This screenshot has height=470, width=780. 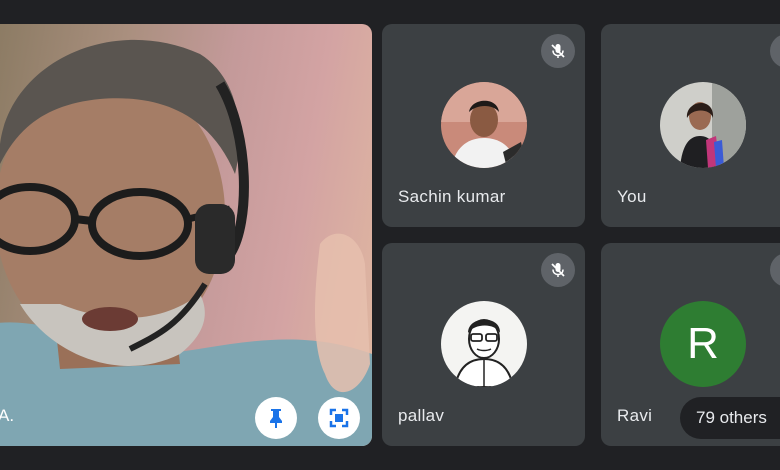 What do you see at coordinates (730, 418) in the screenshot?
I see `others-chip: 79 others` at bounding box center [730, 418].